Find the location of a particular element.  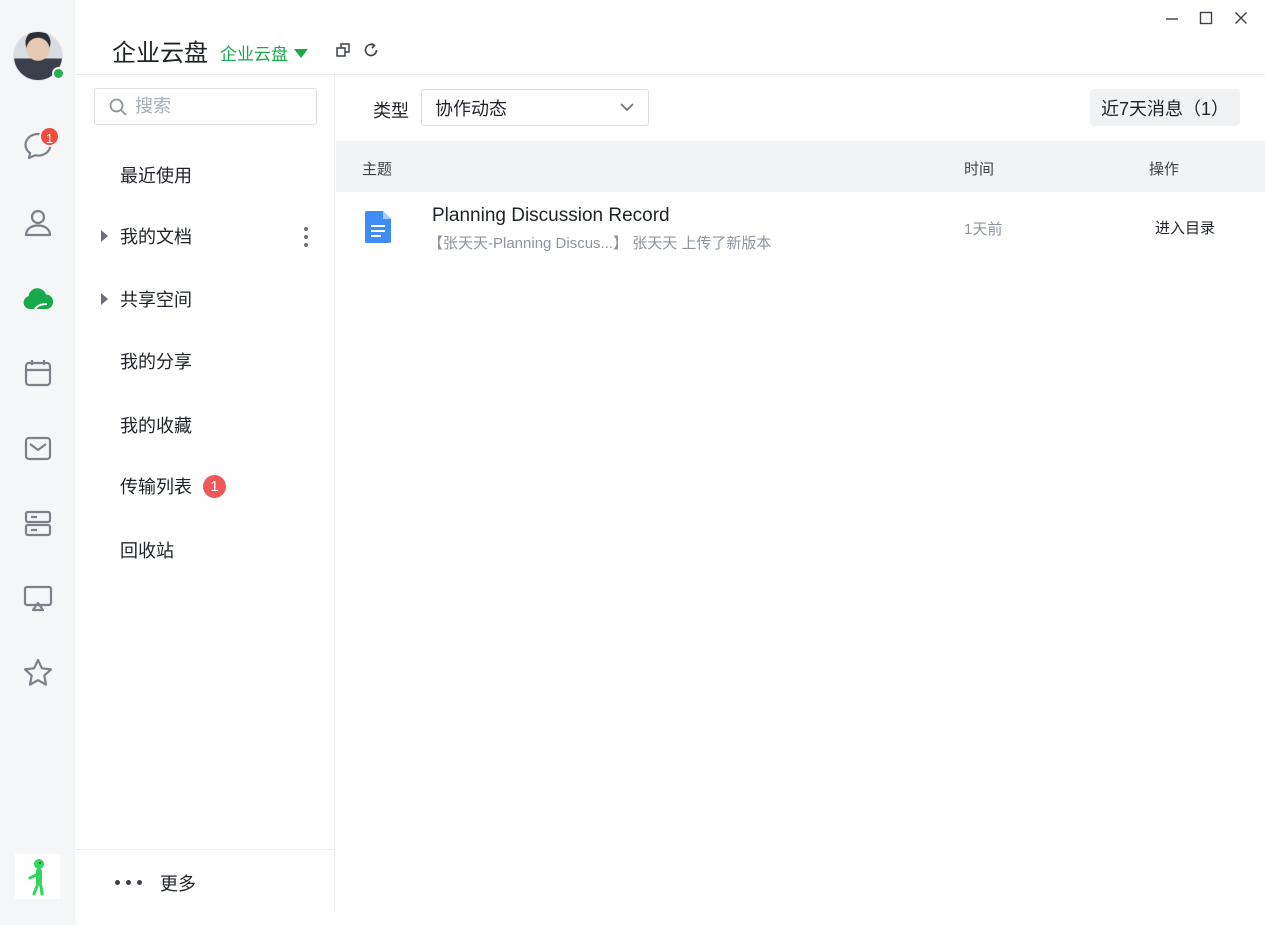

type-filter-label: 类型 is located at coordinates (391, 111).